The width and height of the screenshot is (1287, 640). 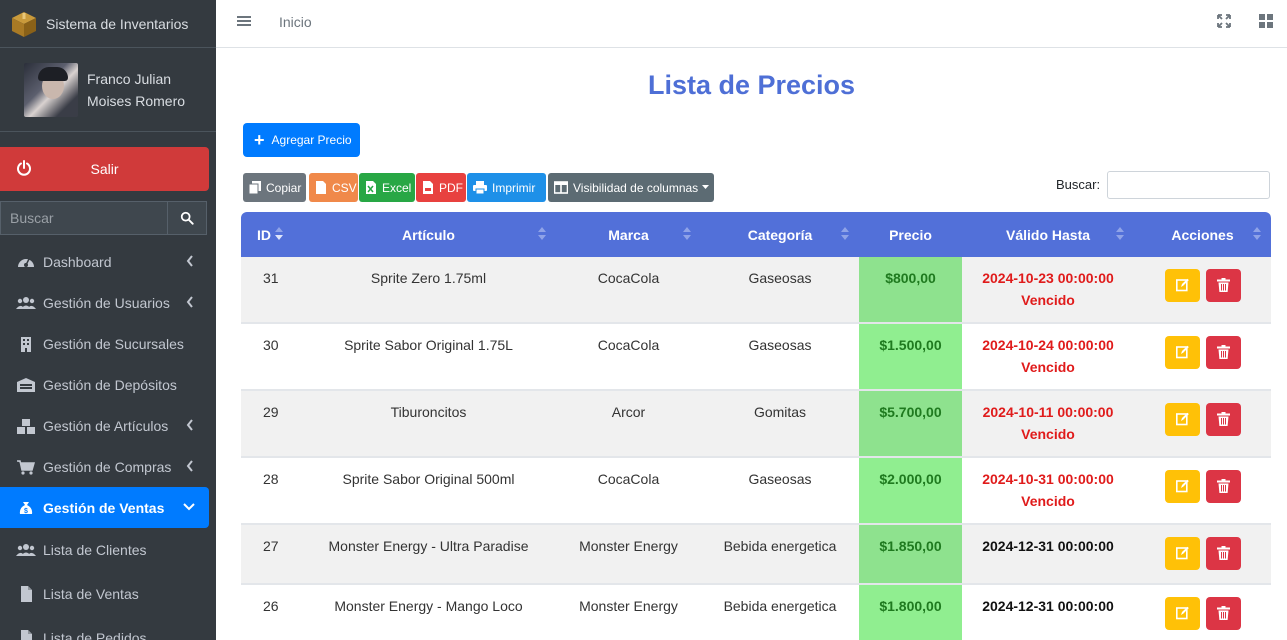 What do you see at coordinates (1188, 185) in the screenshot?
I see `table-search-input` at bounding box center [1188, 185].